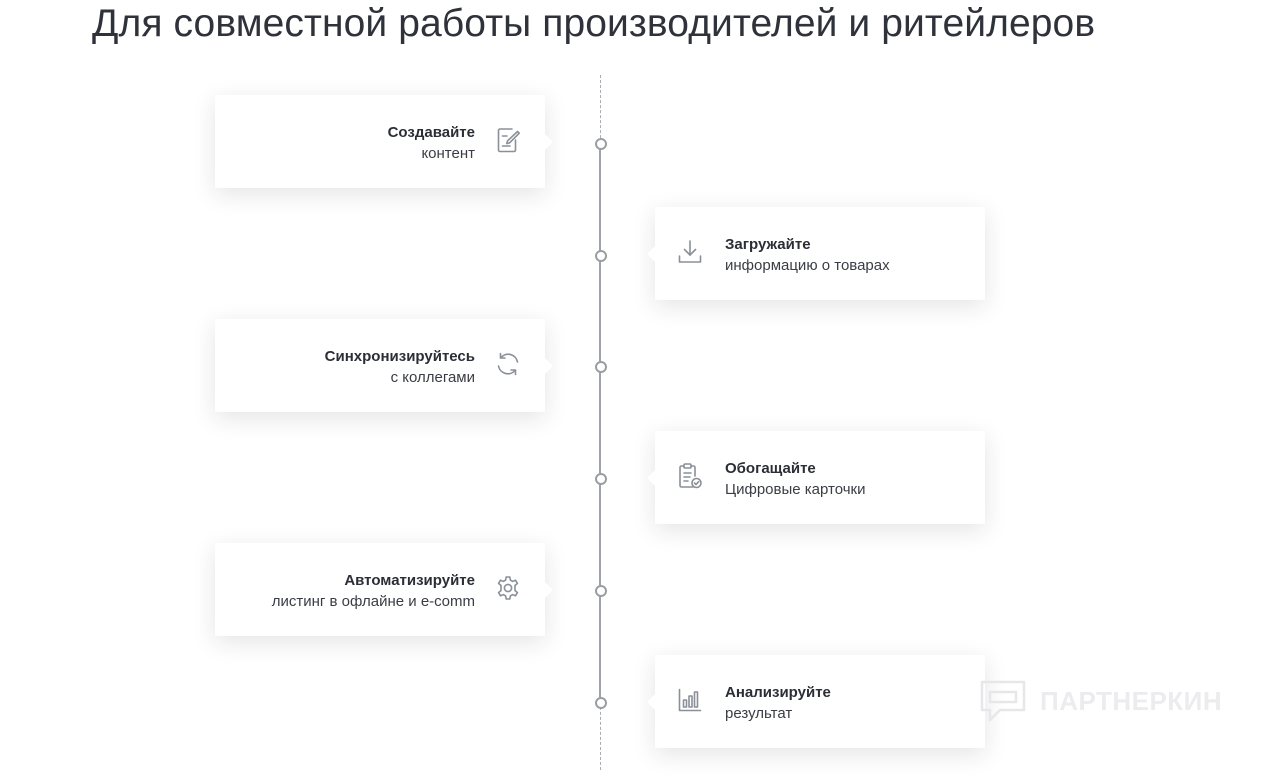 This screenshot has height=784, width=1283. Describe the element at coordinates (600, 423) in the screenshot. I see `timeline-line` at that location.